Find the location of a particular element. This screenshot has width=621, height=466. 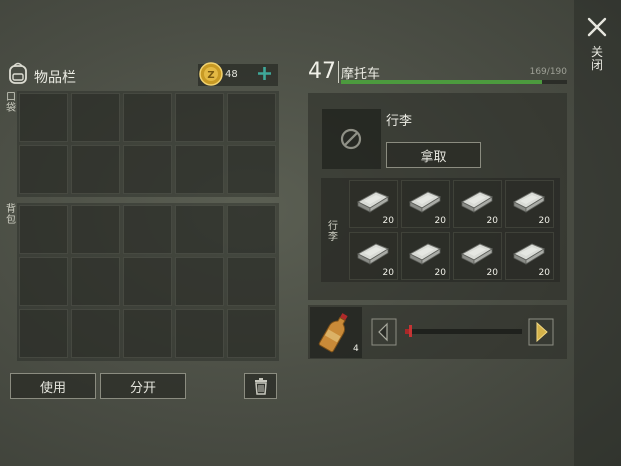

trash-icon is located at coordinates (260, 386).